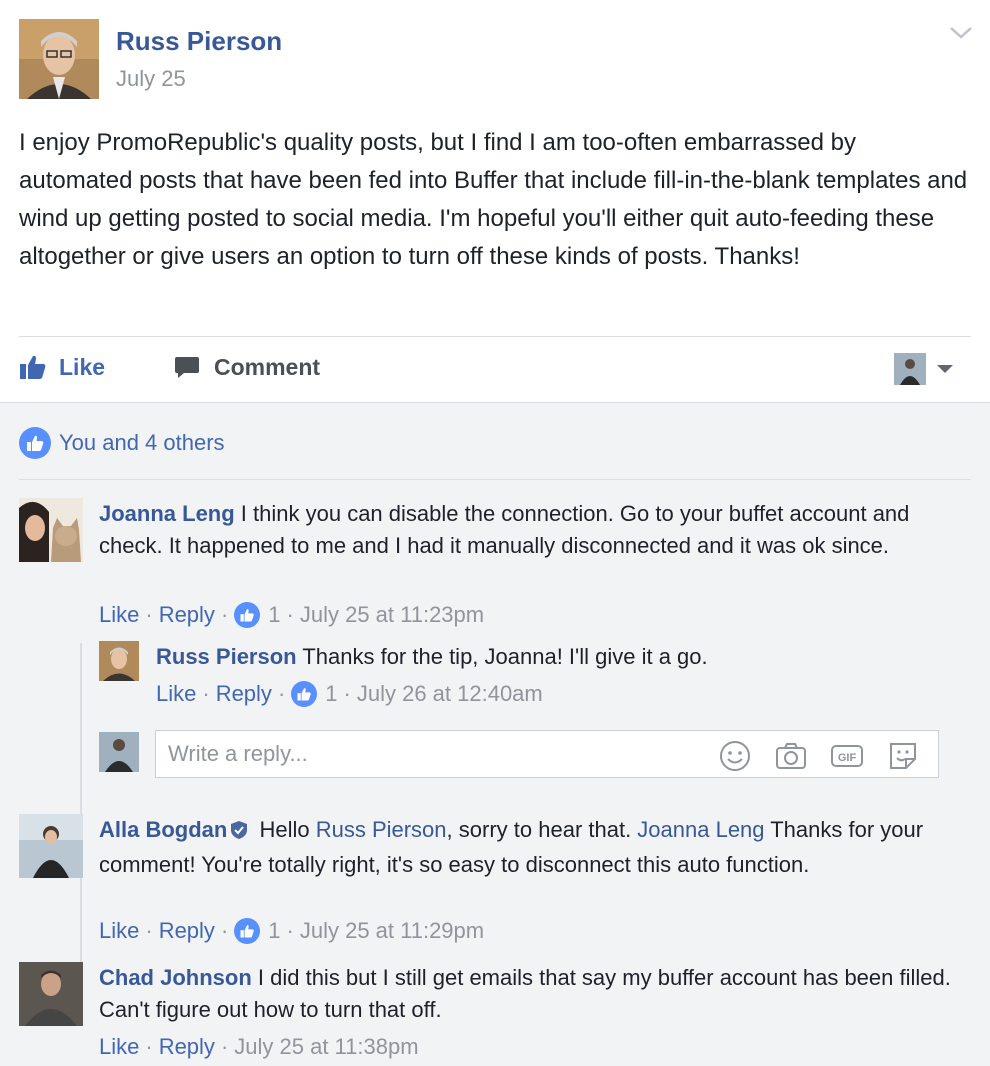 The image size is (990, 1066). What do you see at coordinates (381, 829) in the screenshot?
I see `mention-link: Russ Pierson` at bounding box center [381, 829].